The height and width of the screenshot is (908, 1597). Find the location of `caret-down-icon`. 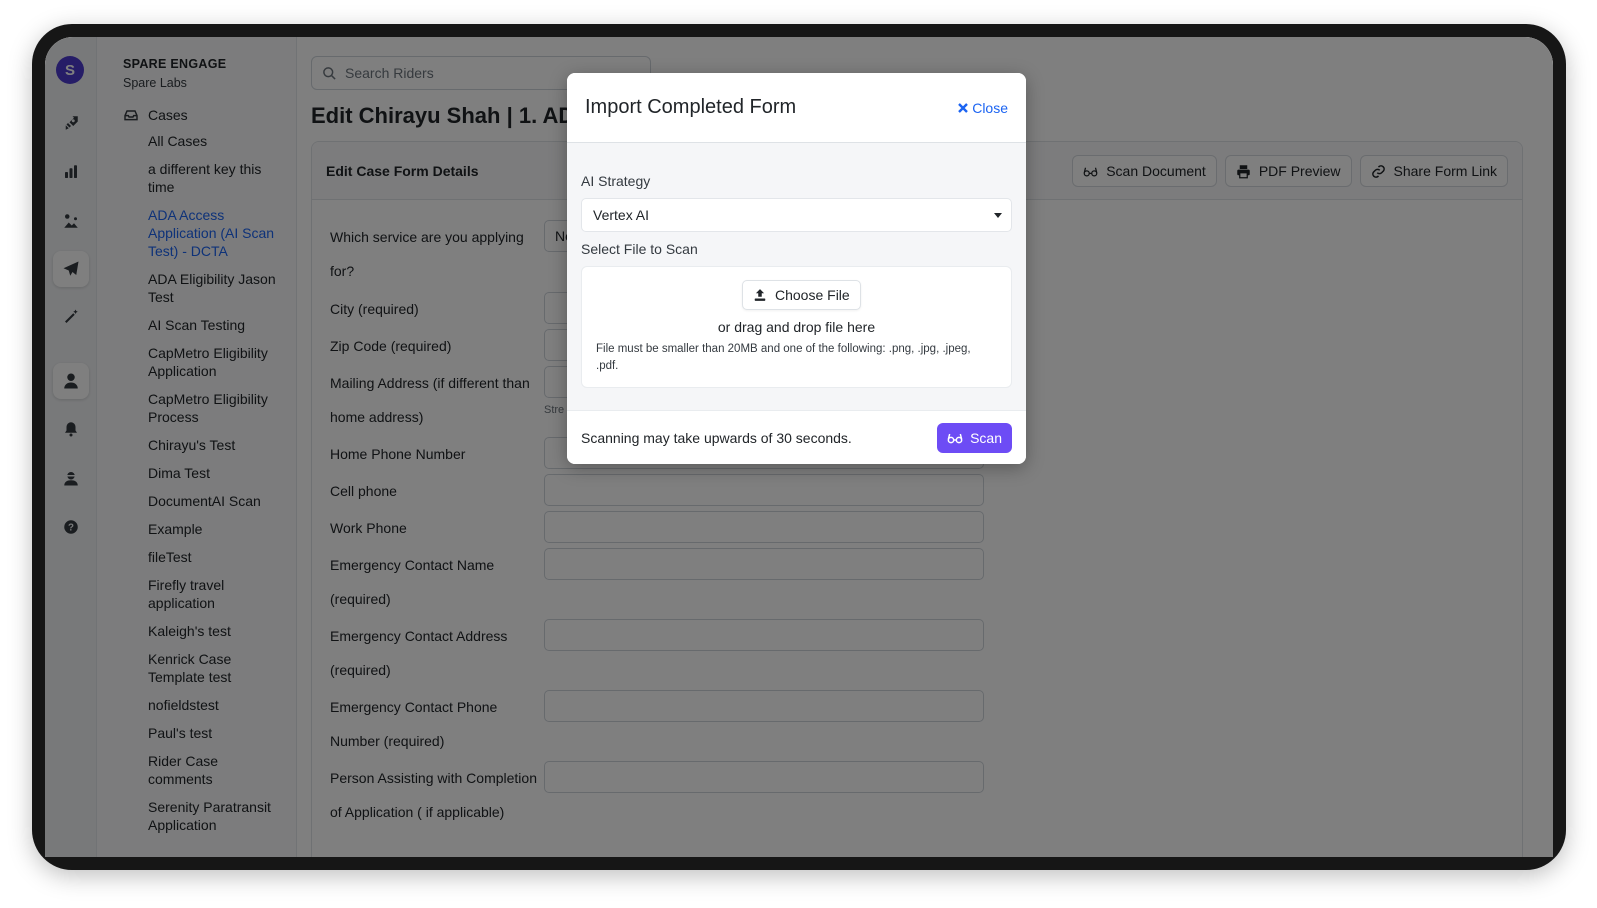

caret-down-icon is located at coordinates (998, 215).